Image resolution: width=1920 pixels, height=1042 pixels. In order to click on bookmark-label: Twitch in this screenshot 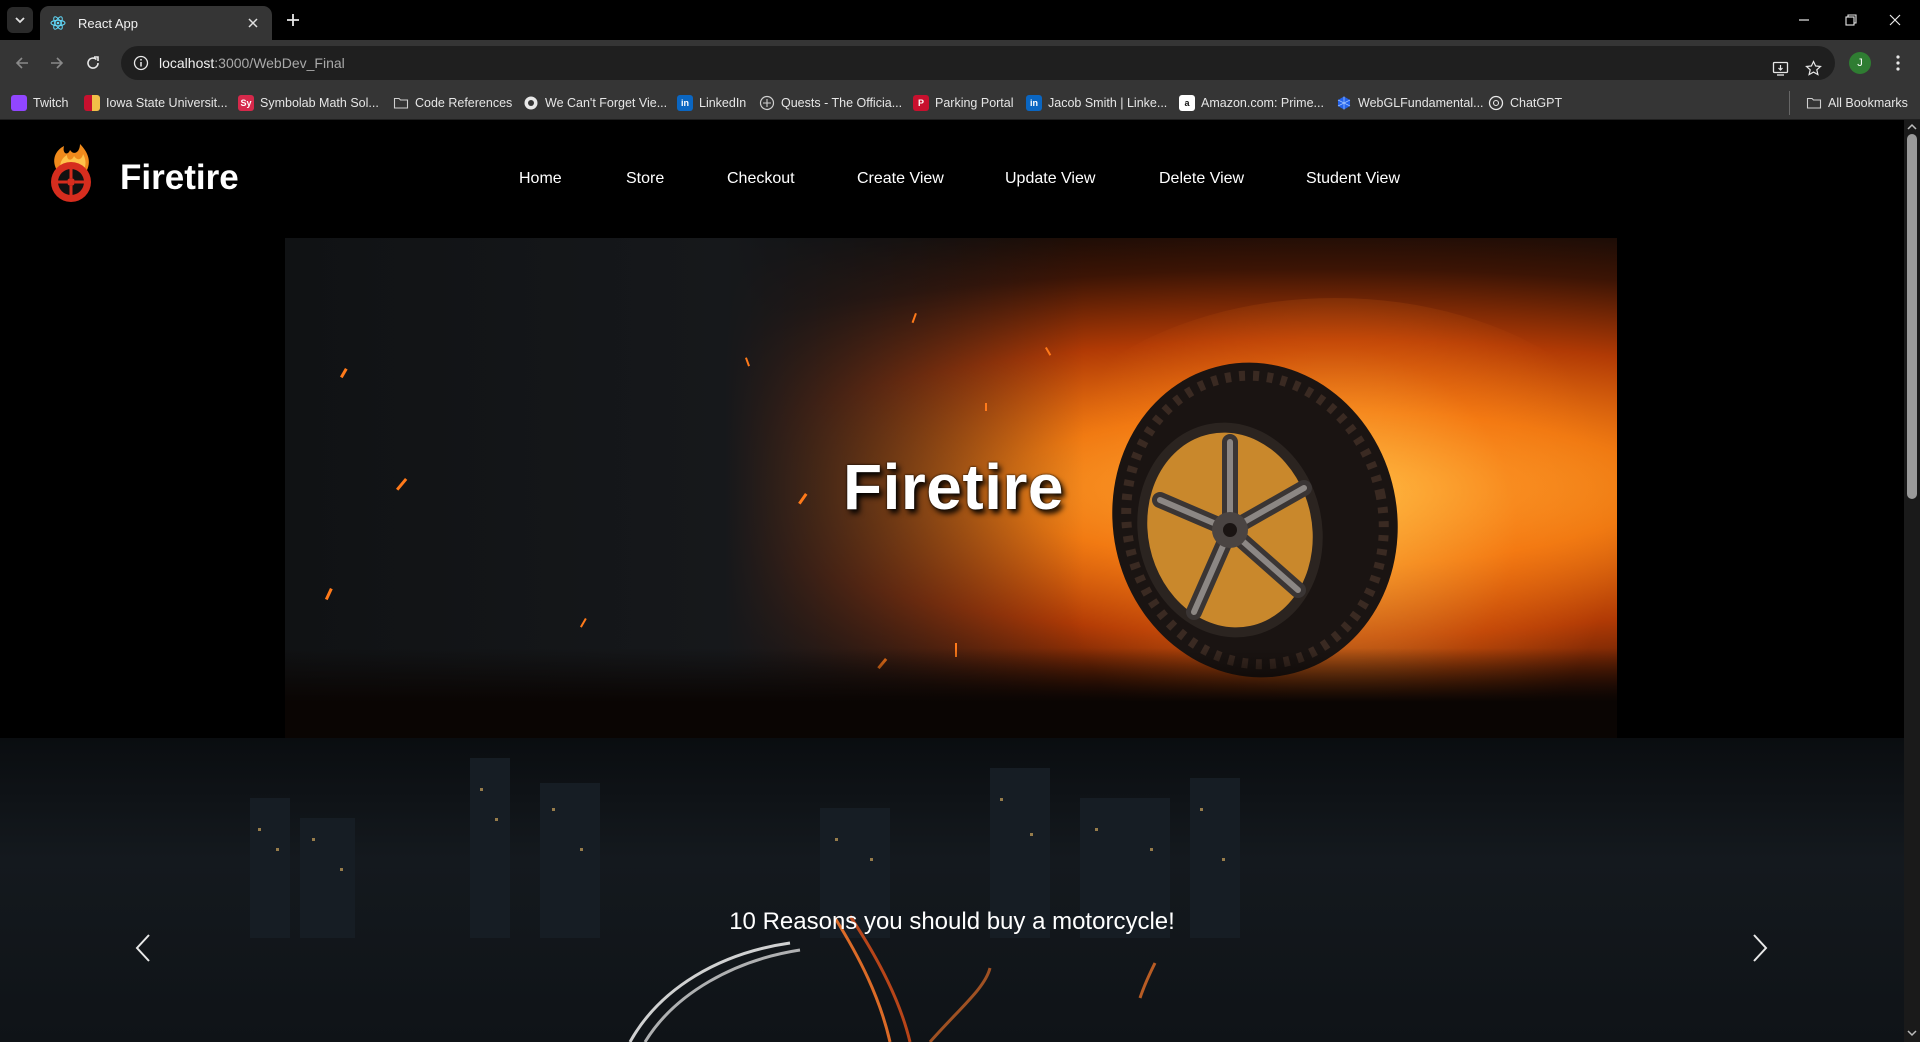, I will do `click(51, 103)`.